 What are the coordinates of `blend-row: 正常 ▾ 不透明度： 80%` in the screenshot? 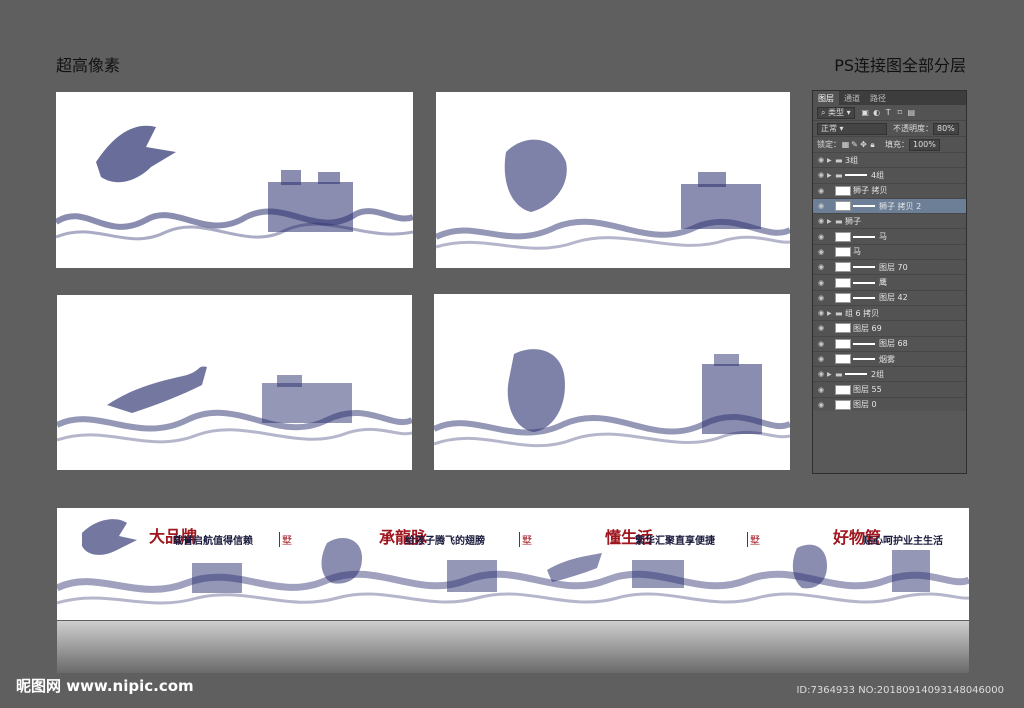 It's located at (889, 129).